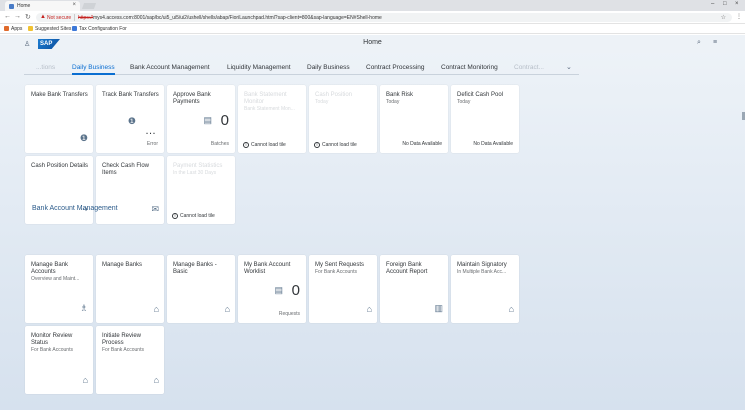 The image size is (745, 410). What do you see at coordinates (170, 67) in the screenshot?
I see `anchor-item-bank-account-management: Bank Account Management` at bounding box center [170, 67].